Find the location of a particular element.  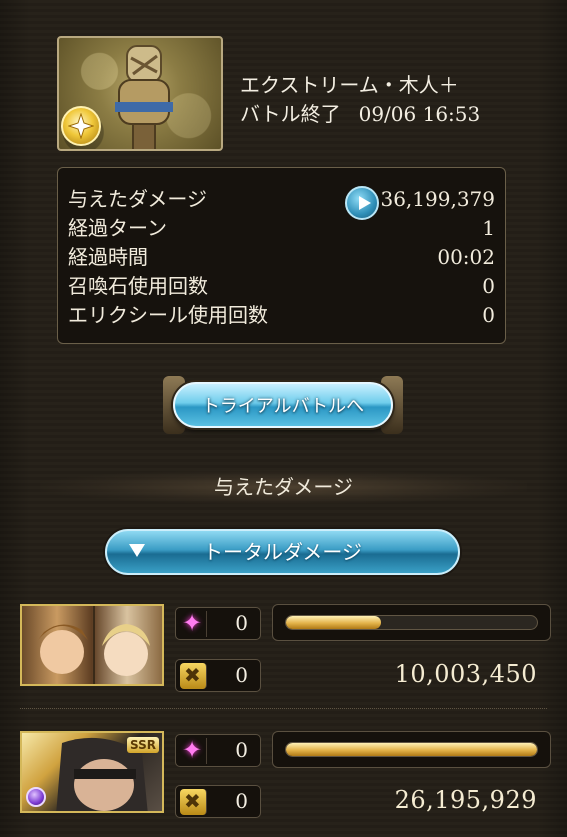

trial-battle-button: トライアルバトルへ is located at coordinates (283, 405).